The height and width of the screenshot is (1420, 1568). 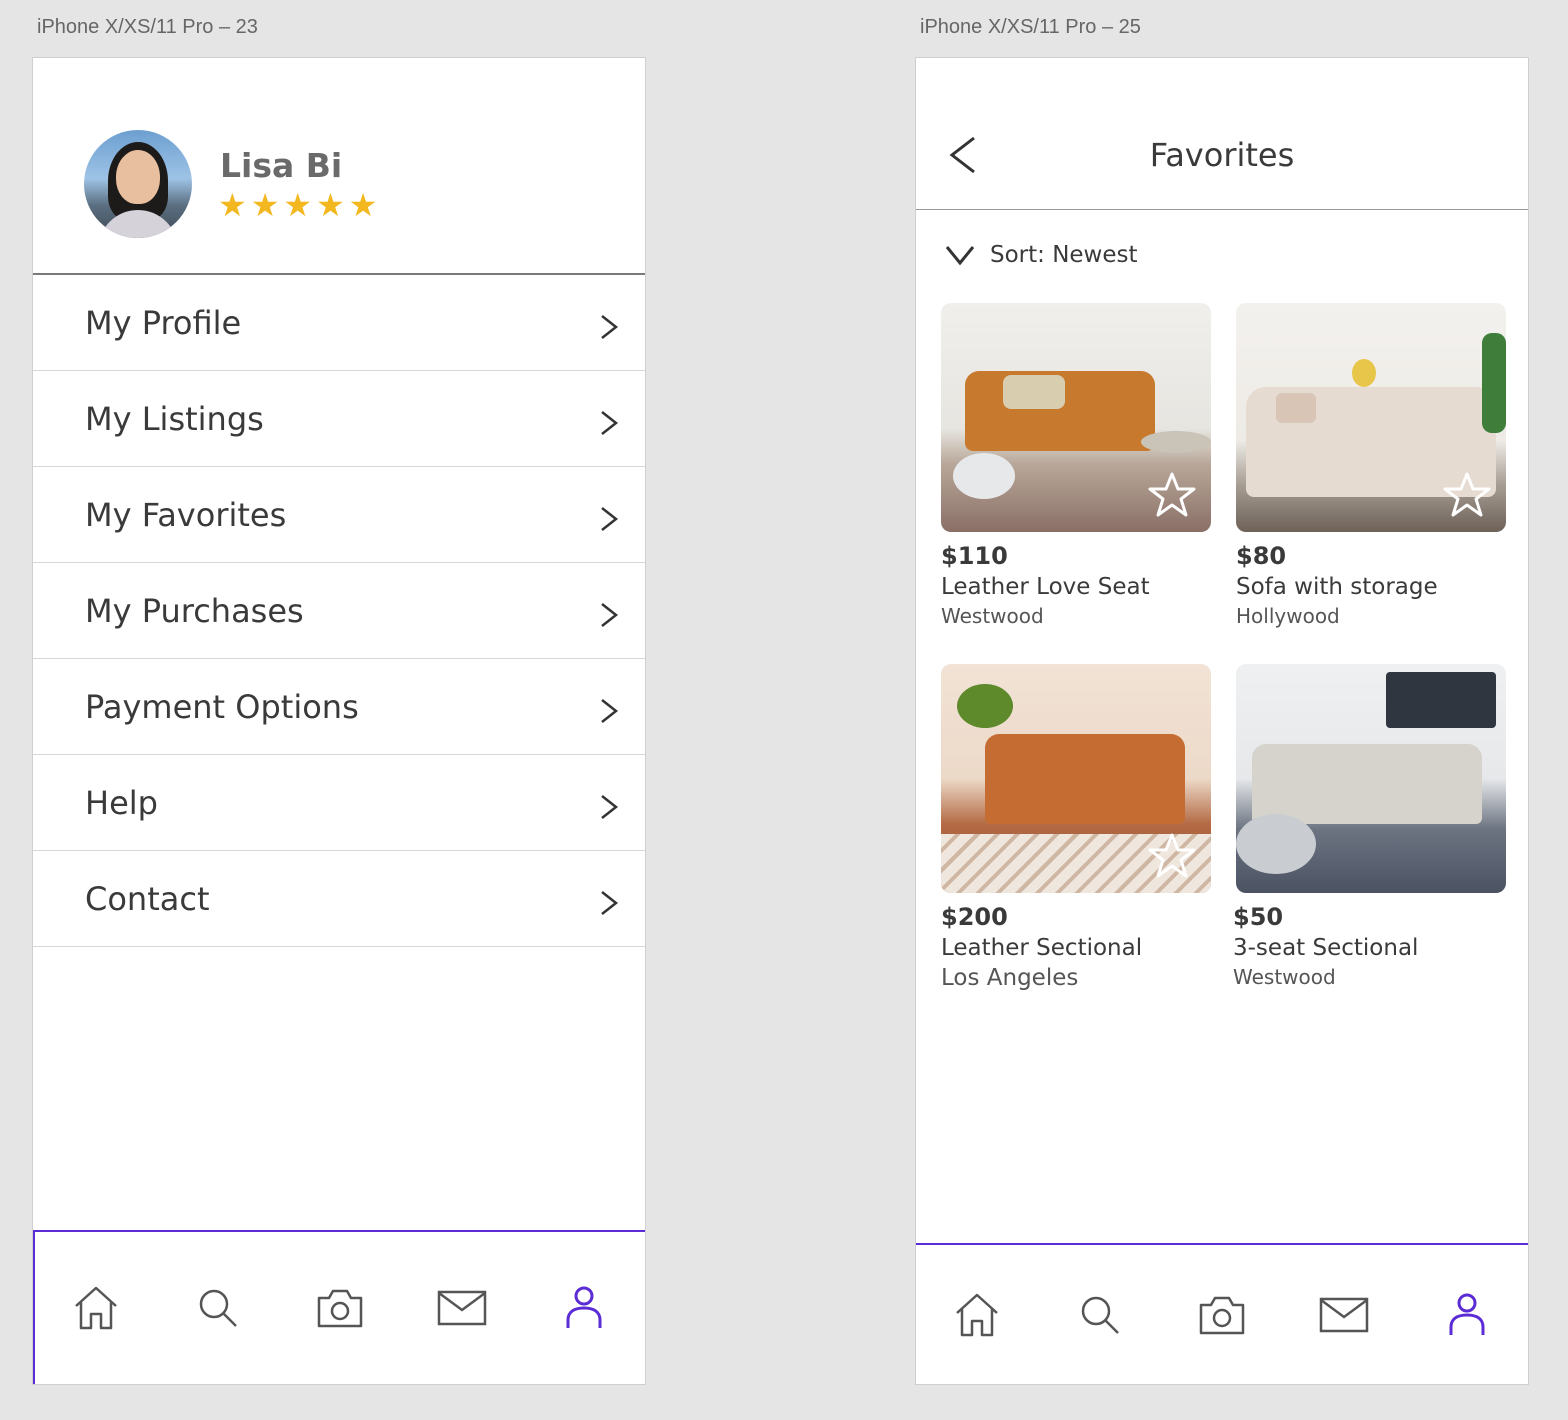 I want to click on menu-item-label: My Purchases, so click(x=194, y=610).